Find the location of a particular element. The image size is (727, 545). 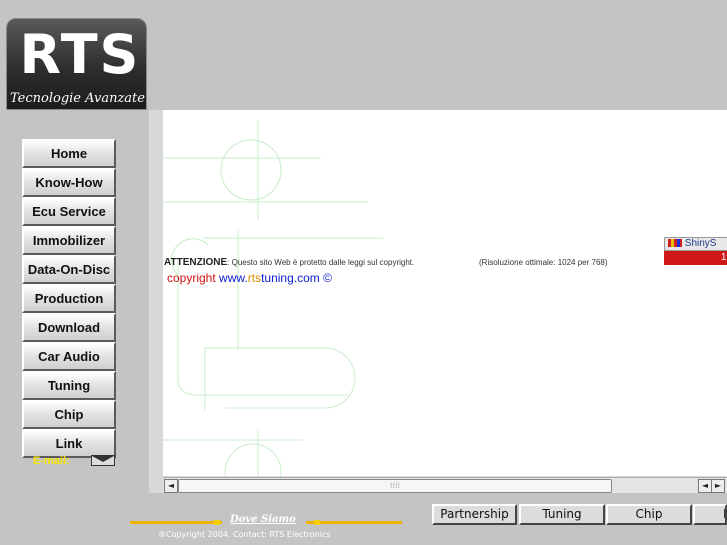

logo-subtitle: Tecnologie Avanzate is located at coordinates (77, 98).